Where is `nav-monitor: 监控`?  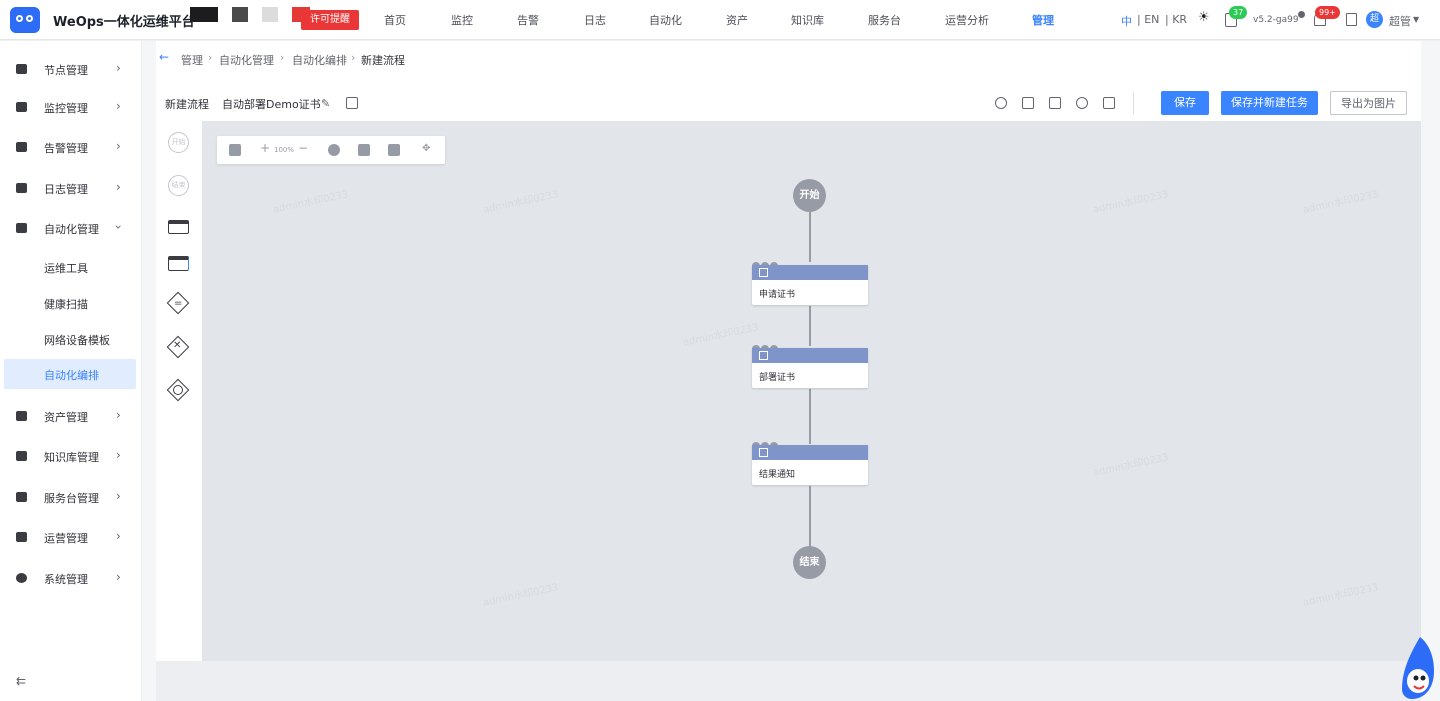 nav-monitor: 监控 is located at coordinates (462, 20).